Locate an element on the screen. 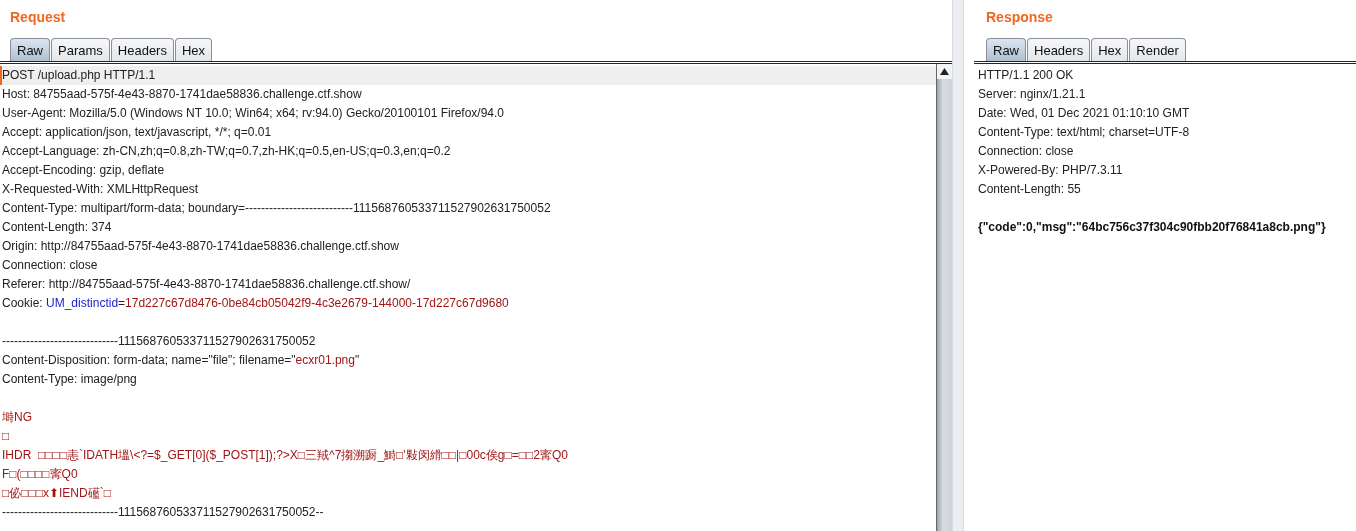 This screenshot has height=531, width=1356. code-line: -----------------------------111568760533711527902631750052 is located at coordinates (159, 341).